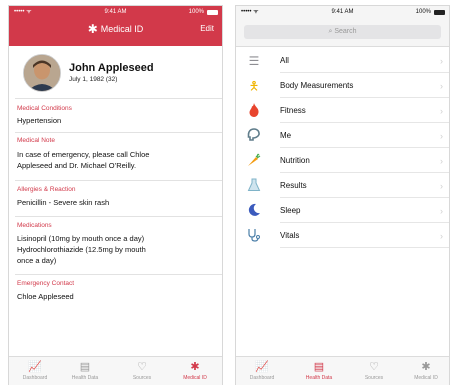 This screenshot has height=385, width=452. I want to click on medical-note-label: Medical Note, so click(36, 140).